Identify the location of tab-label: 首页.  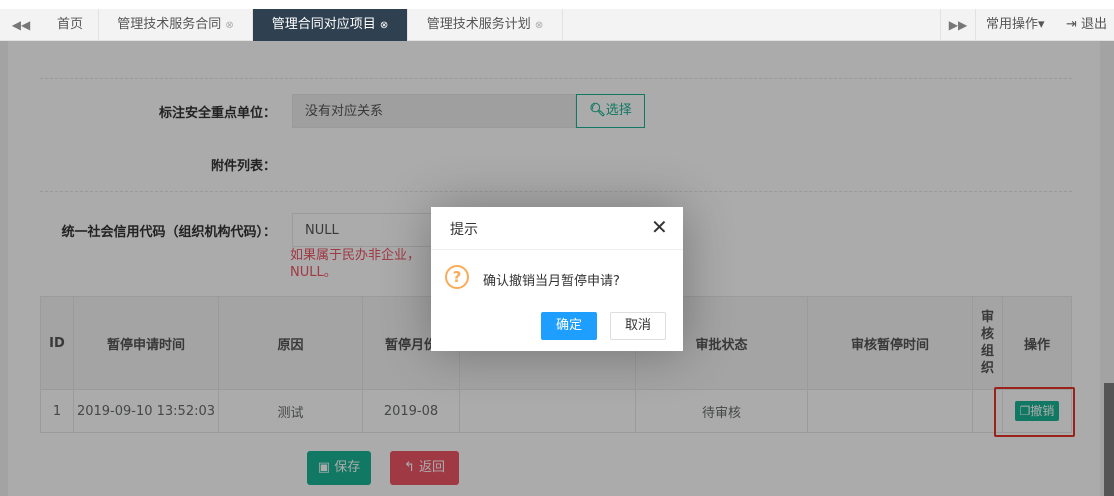
(69, 24).